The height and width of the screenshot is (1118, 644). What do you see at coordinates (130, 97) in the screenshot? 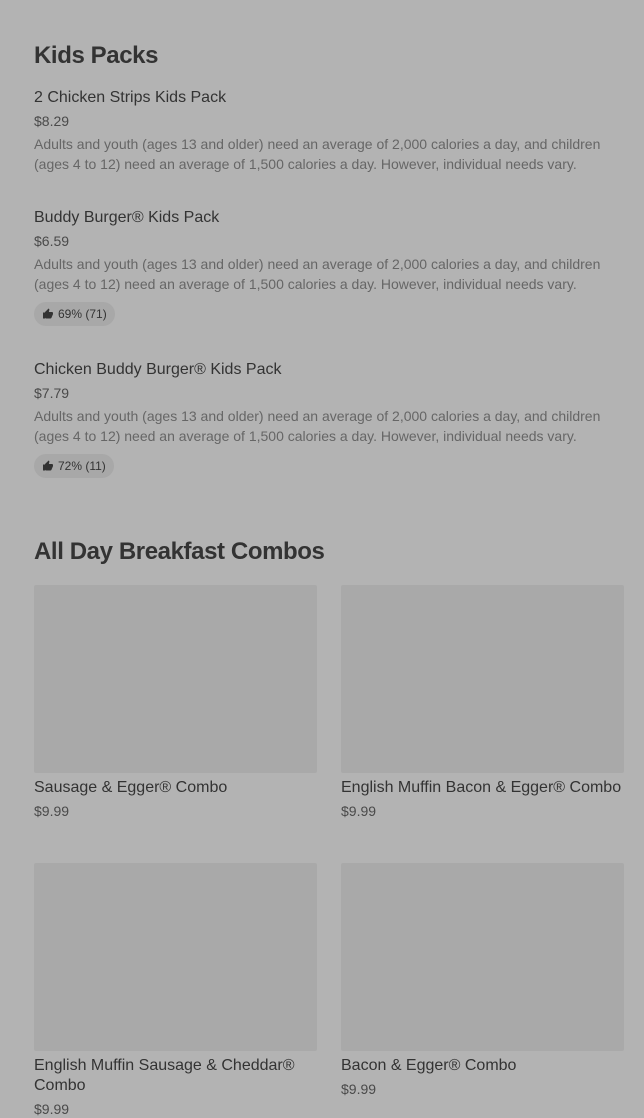
I see `menu-item-name: 2 Chicken Strips Kids Pack` at bounding box center [130, 97].